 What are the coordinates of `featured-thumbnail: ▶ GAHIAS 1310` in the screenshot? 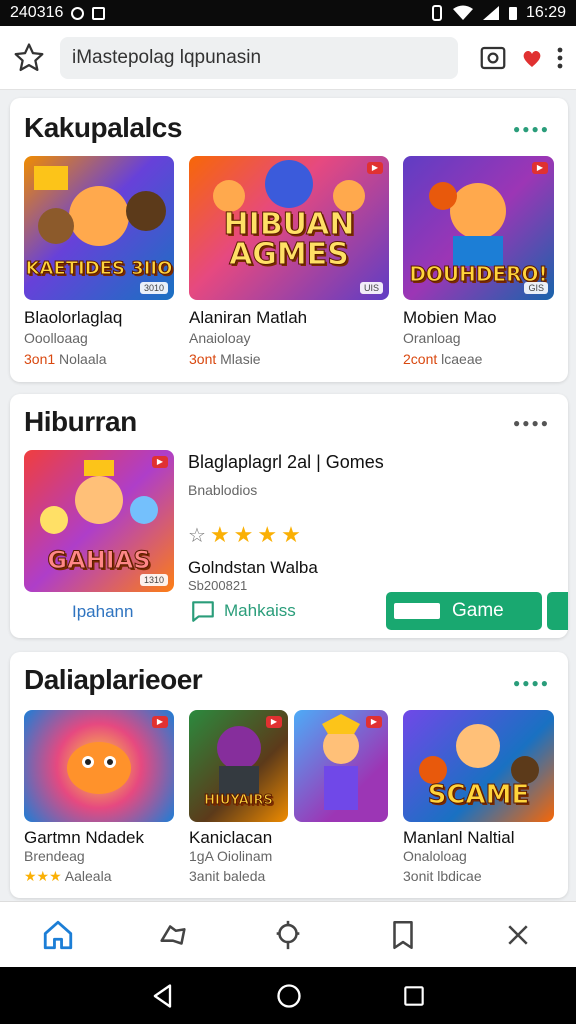 It's located at (99, 521).